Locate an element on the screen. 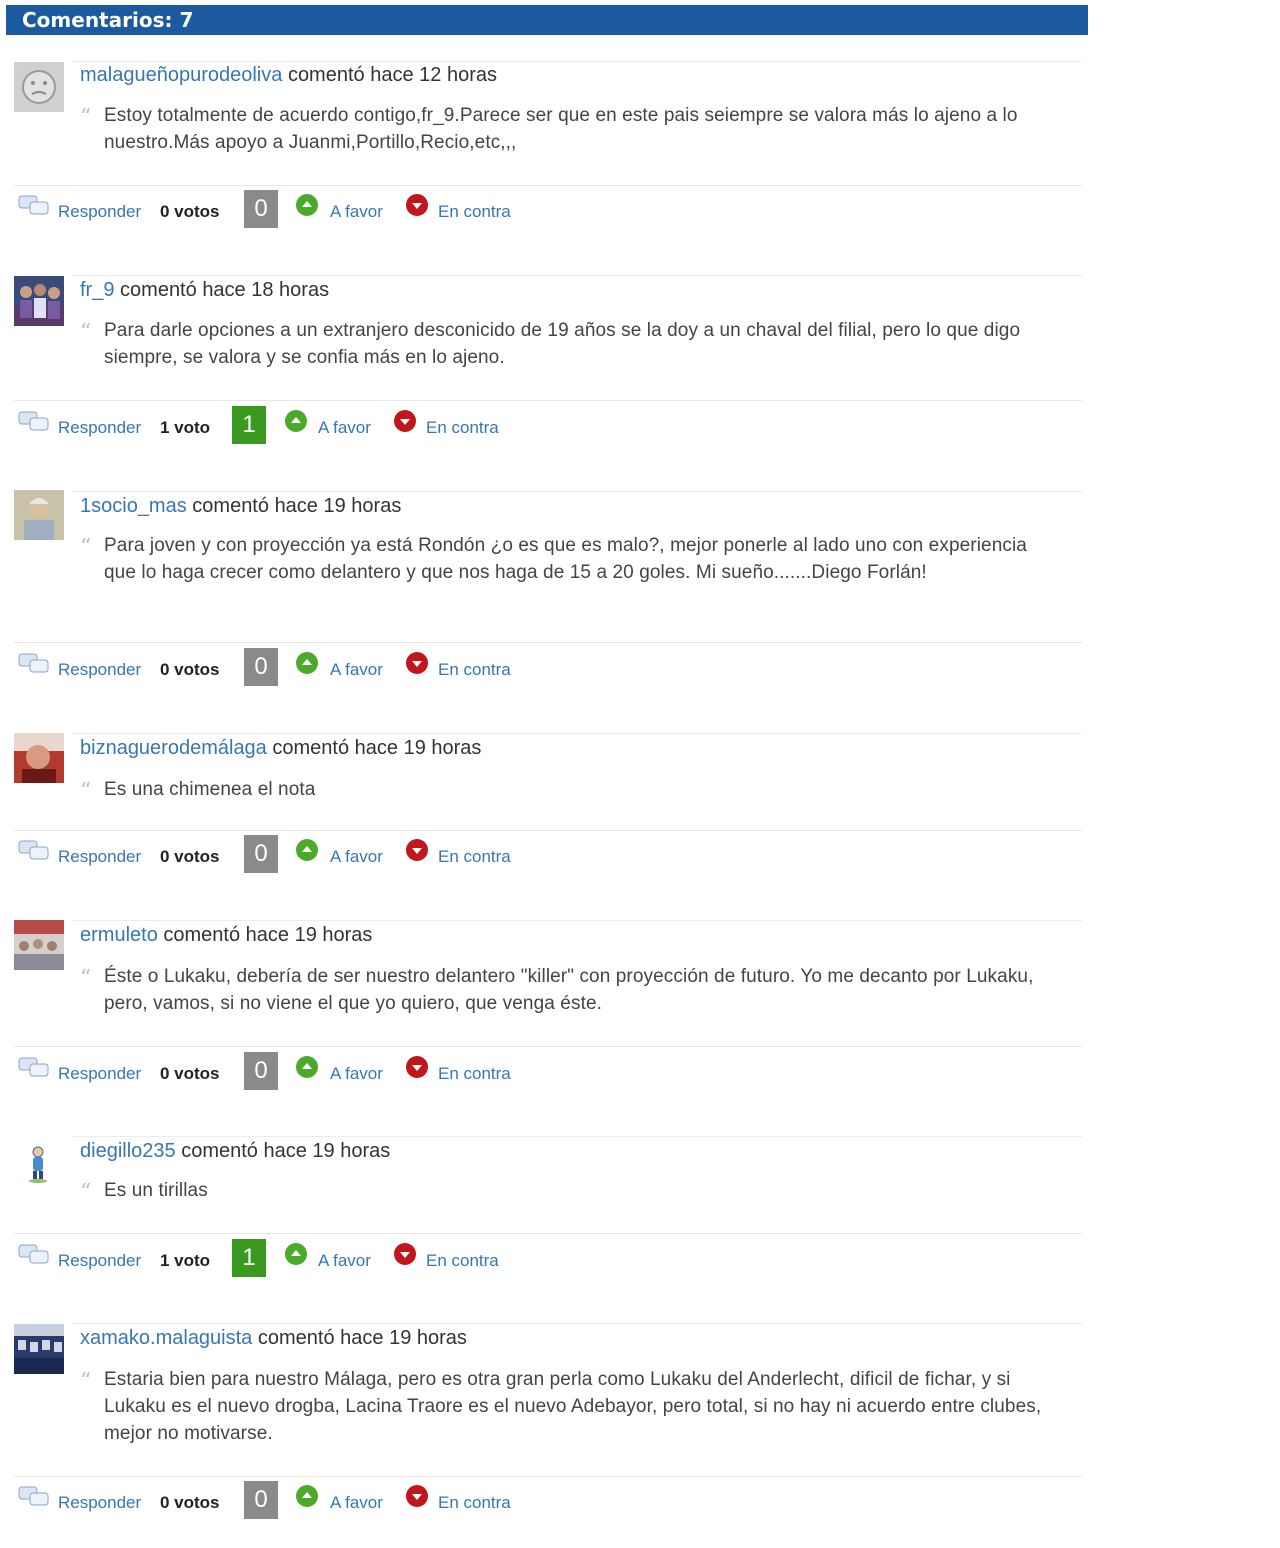 The height and width of the screenshot is (1548, 1280). stadium-photo-icon is located at coordinates (39, 1349).